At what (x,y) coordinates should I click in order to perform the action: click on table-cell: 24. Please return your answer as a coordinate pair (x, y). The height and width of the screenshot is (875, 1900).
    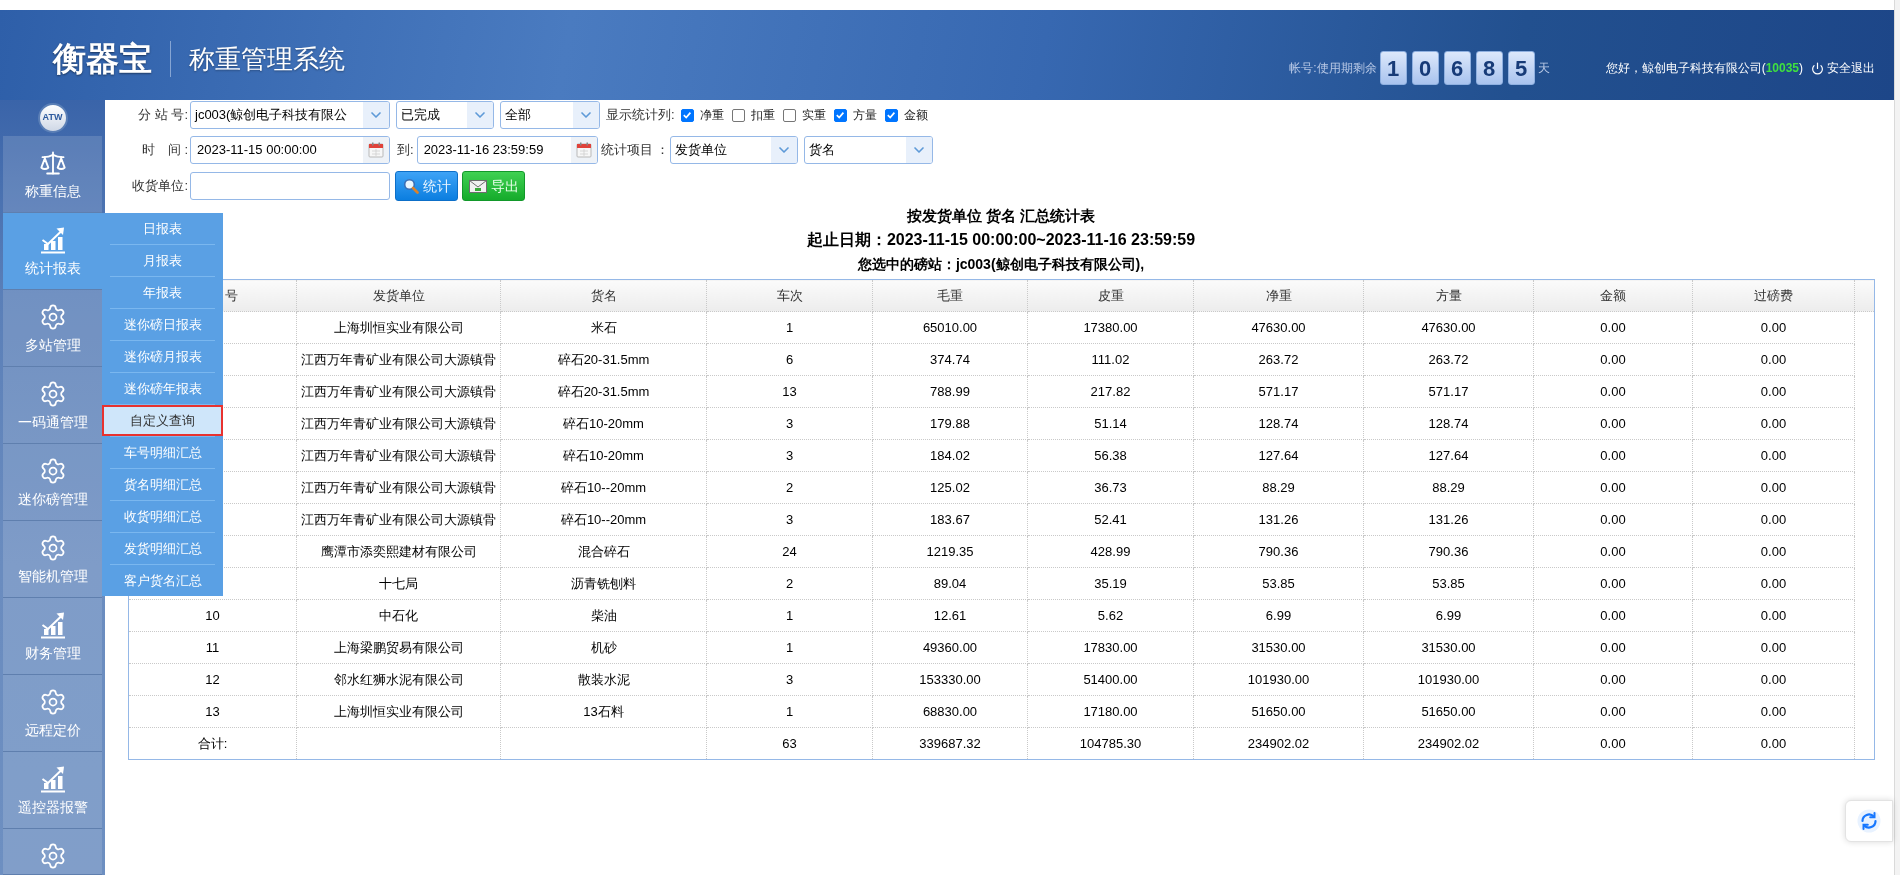
    Looking at the image, I should click on (789, 551).